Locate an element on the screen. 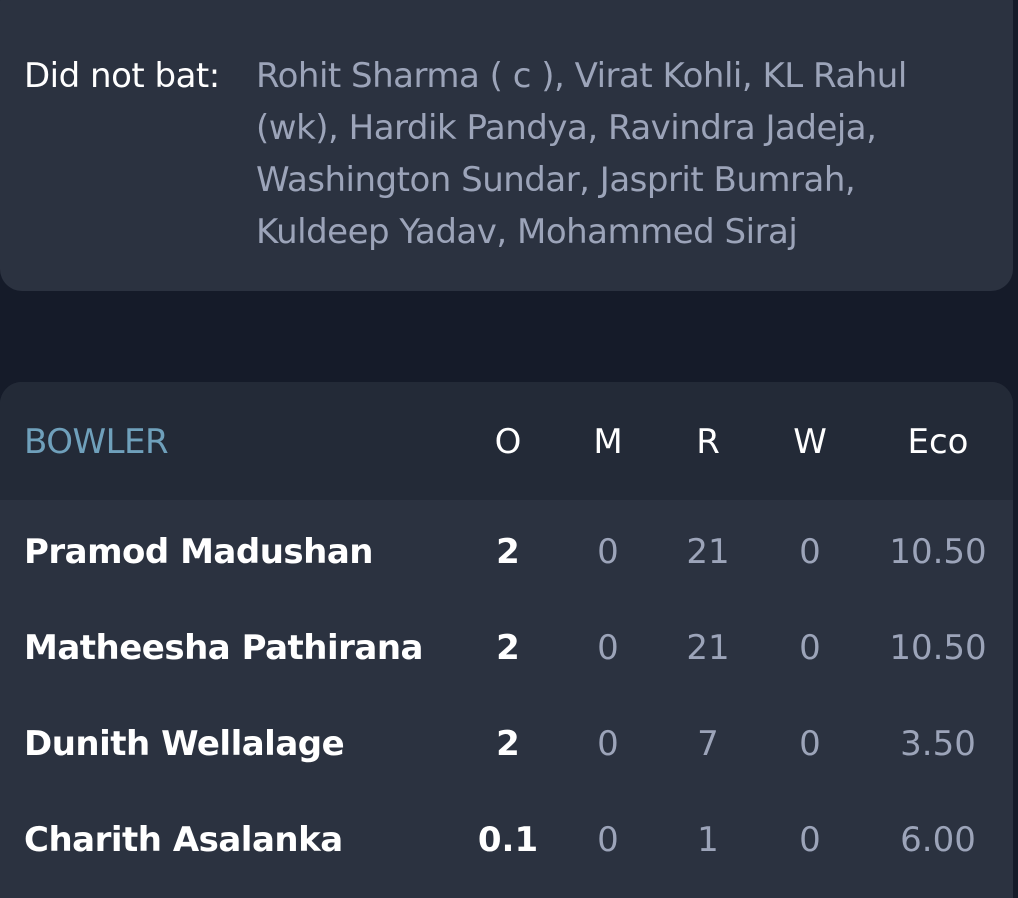 This screenshot has height=898, width=1018. bowler-name: Charith Asalanka is located at coordinates (183, 840).